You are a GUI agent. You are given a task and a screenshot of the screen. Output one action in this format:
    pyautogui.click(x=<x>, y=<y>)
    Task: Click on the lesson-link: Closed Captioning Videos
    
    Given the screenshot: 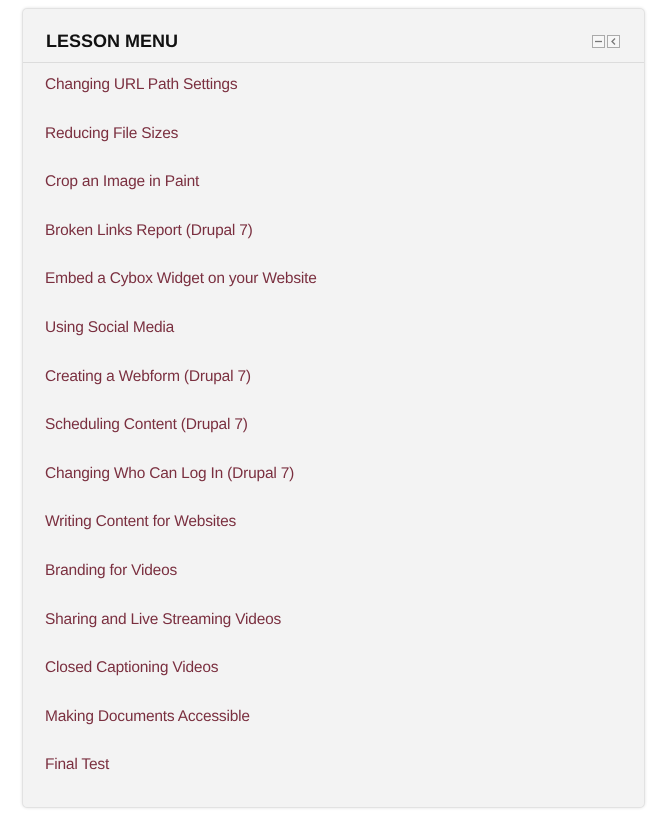 What is the action you would take?
    pyautogui.click(x=131, y=668)
    